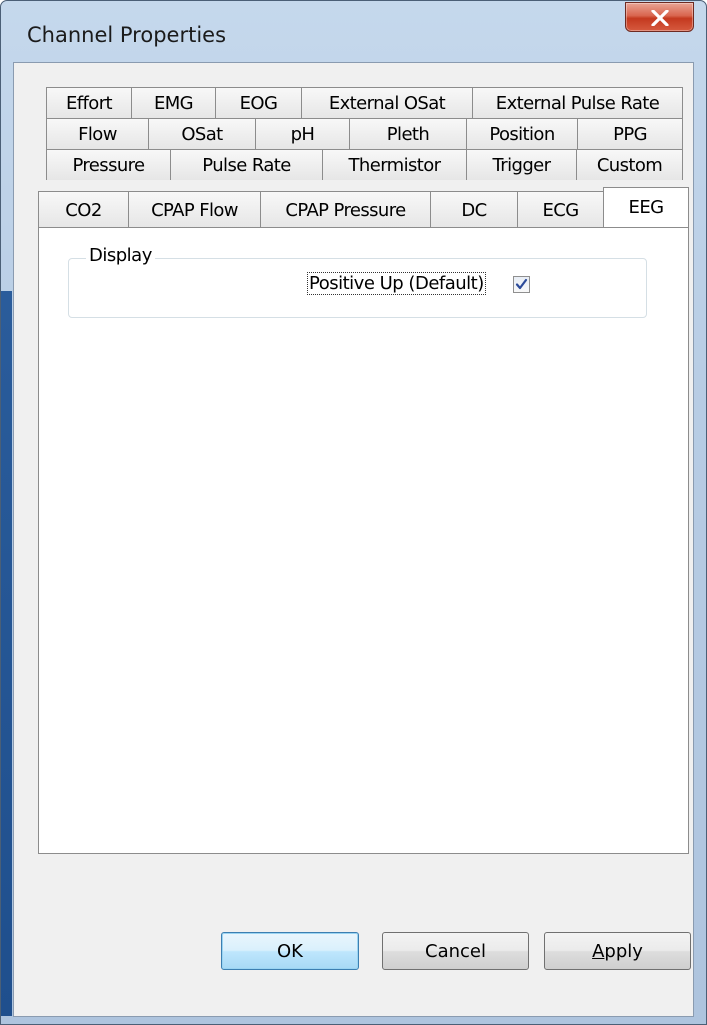  I want to click on close-x-icon, so click(660, 18).